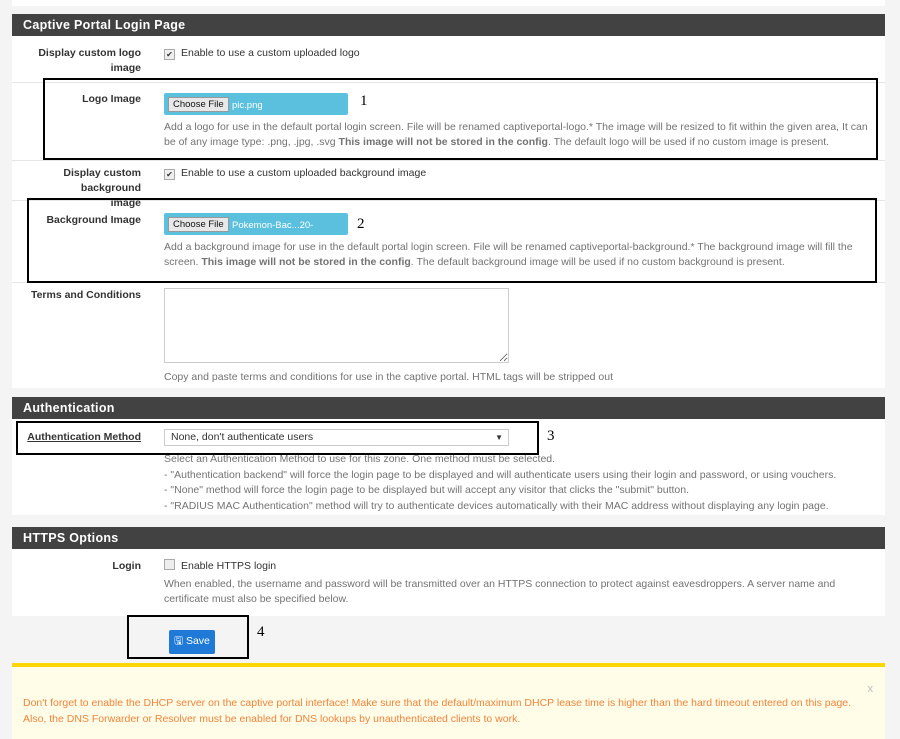  I want to click on annotation-number: 4, so click(261, 632).